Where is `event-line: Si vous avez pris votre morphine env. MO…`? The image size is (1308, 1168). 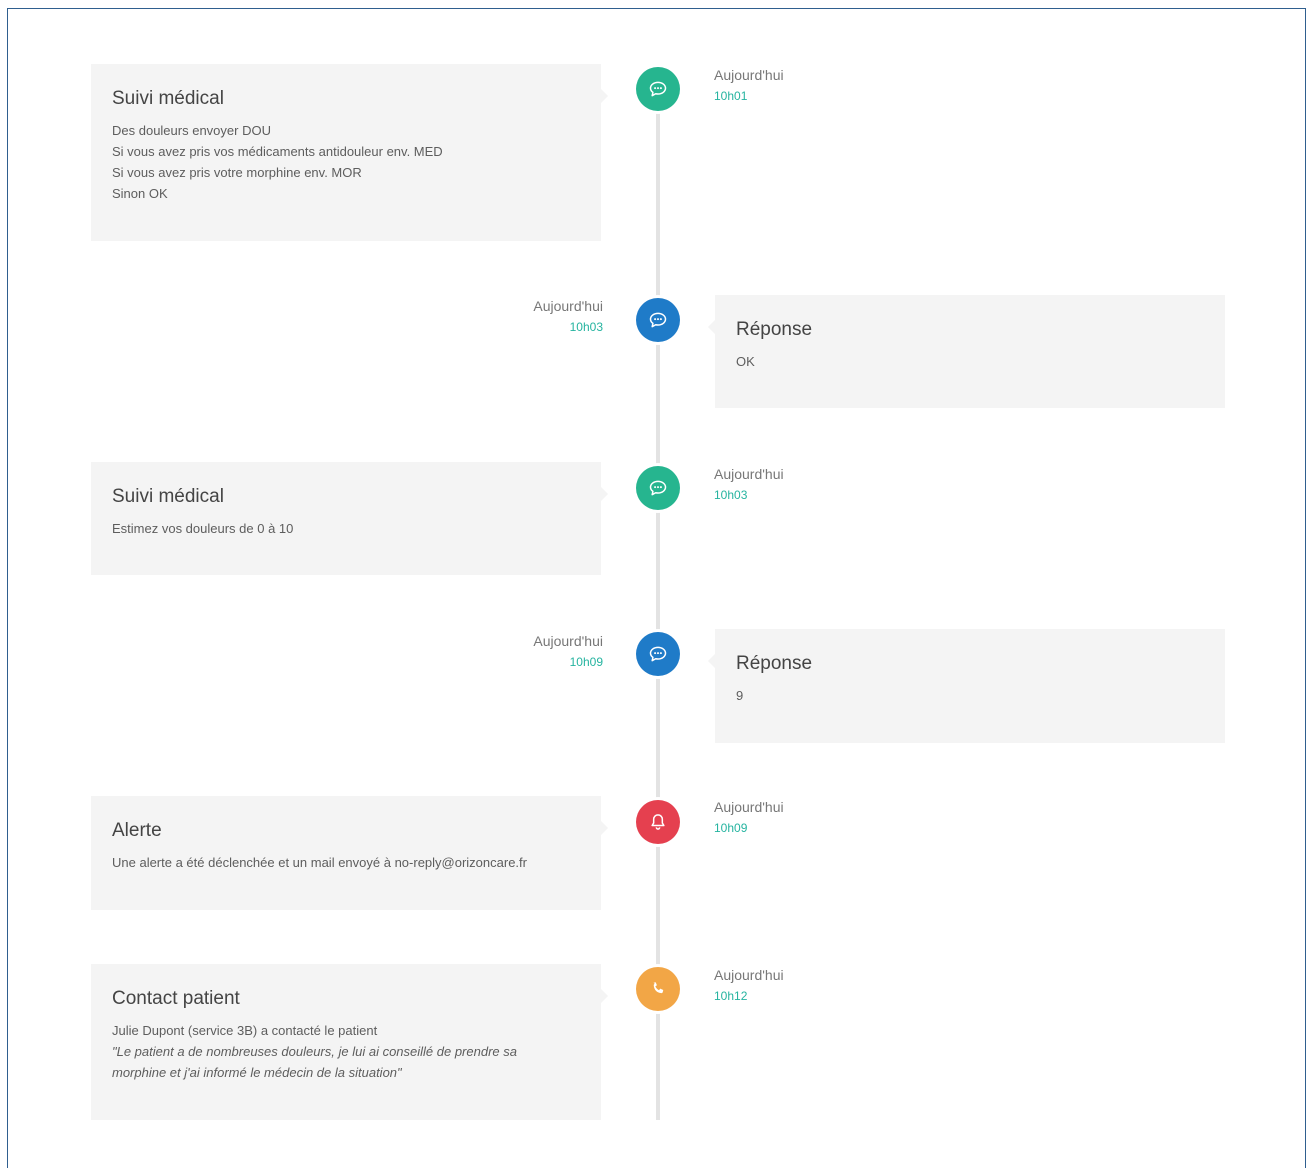 event-line: Si vous avez pris votre morphine env. MO… is located at coordinates (237, 172).